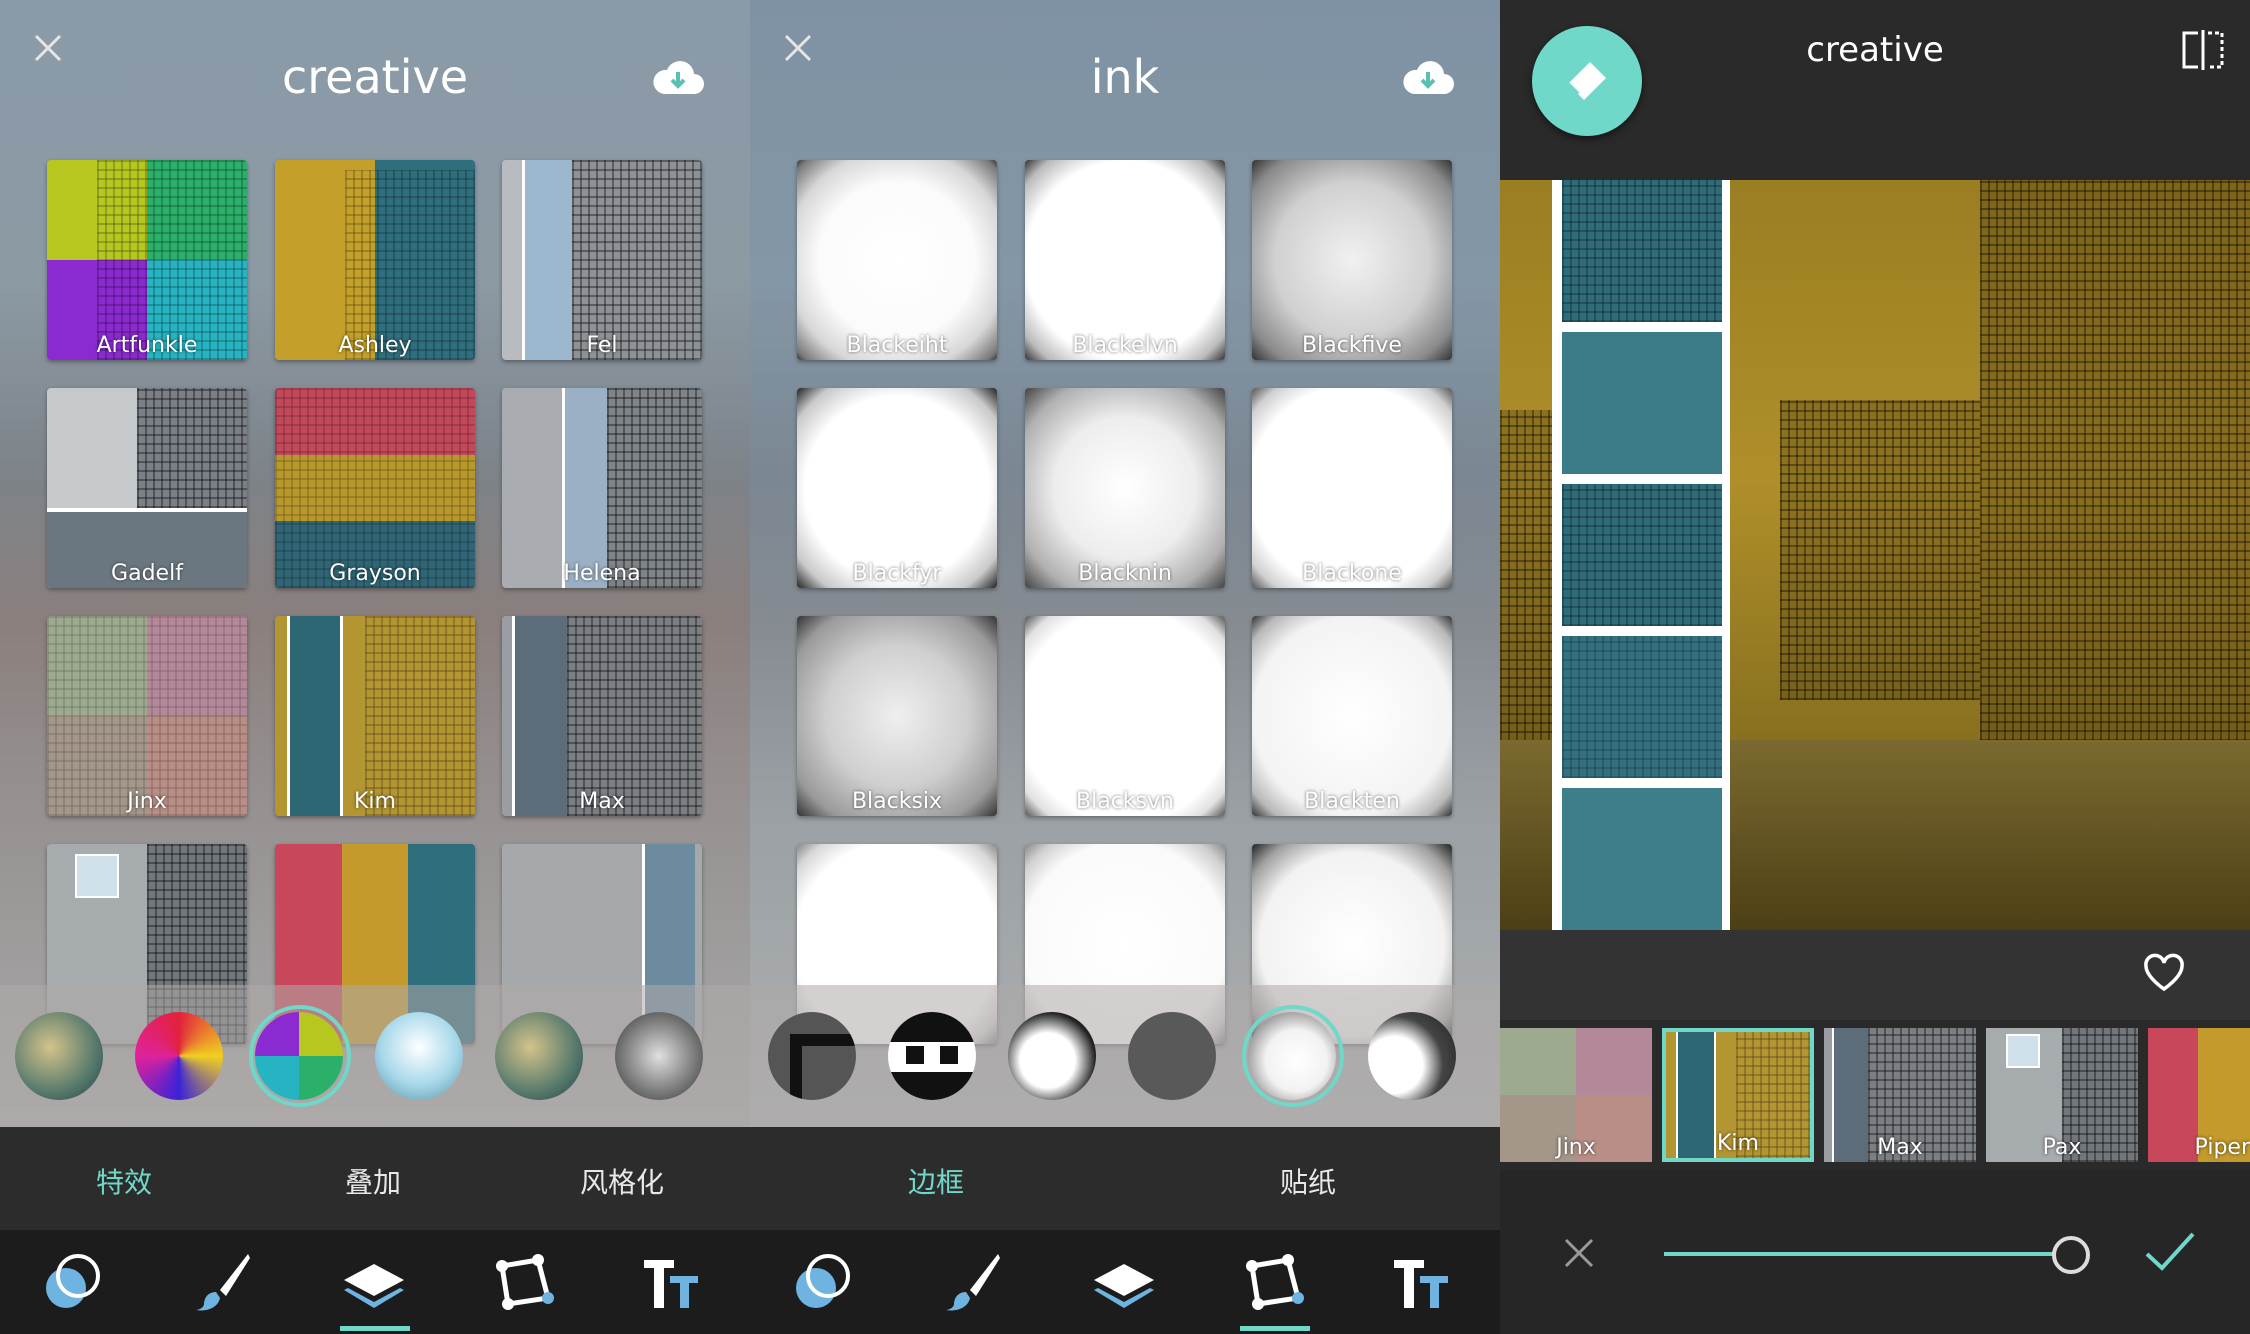 This screenshot has width=2250, height=1334. Describe the element at coordinates (936, 1181) in the screenshot. I see `tab-borders: 边框` at that location.